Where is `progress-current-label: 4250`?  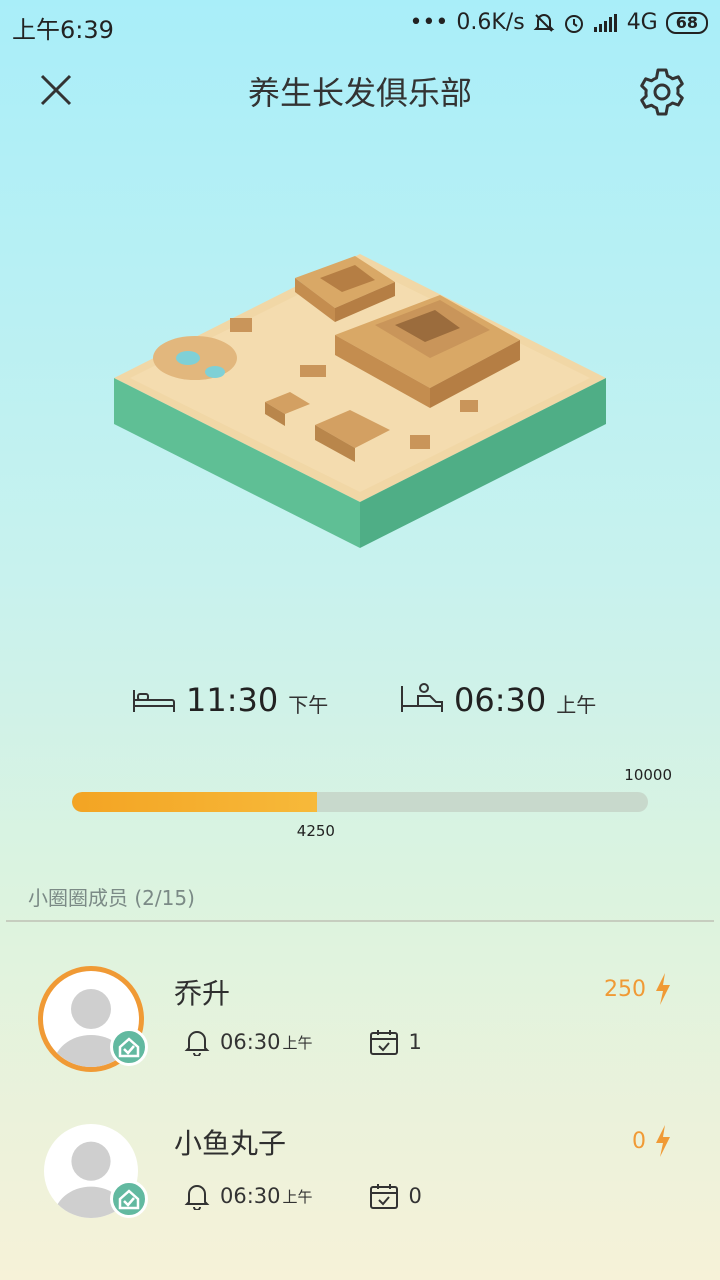 progress-current-label: 4250 is located at coordinates (315, 831).